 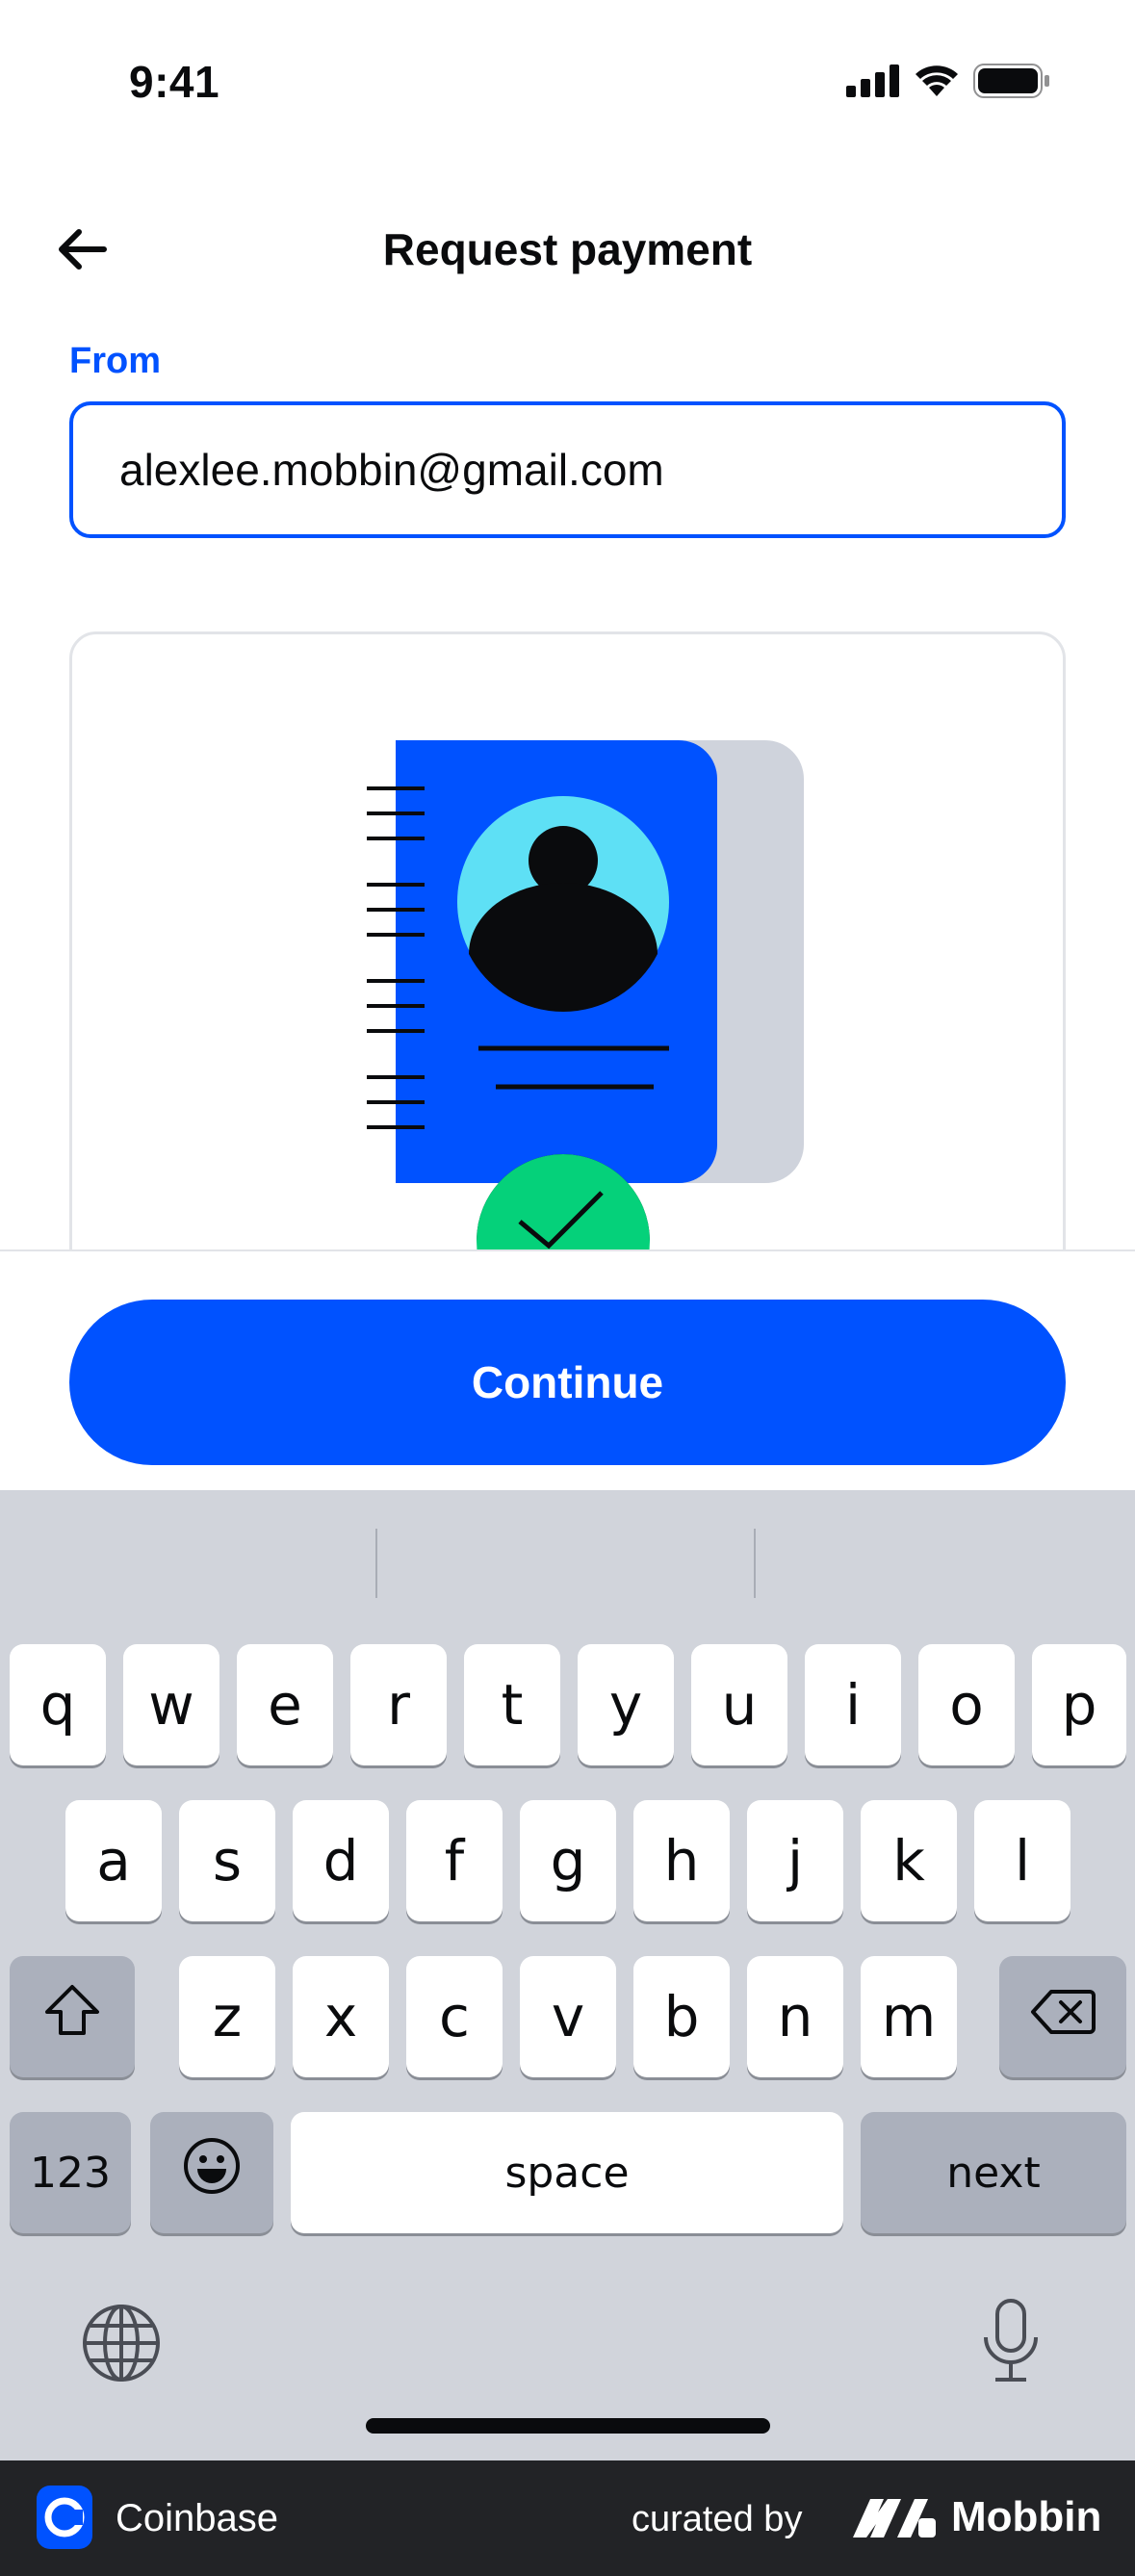 I want to click on key-r: r, so click(x=398, y=1705).